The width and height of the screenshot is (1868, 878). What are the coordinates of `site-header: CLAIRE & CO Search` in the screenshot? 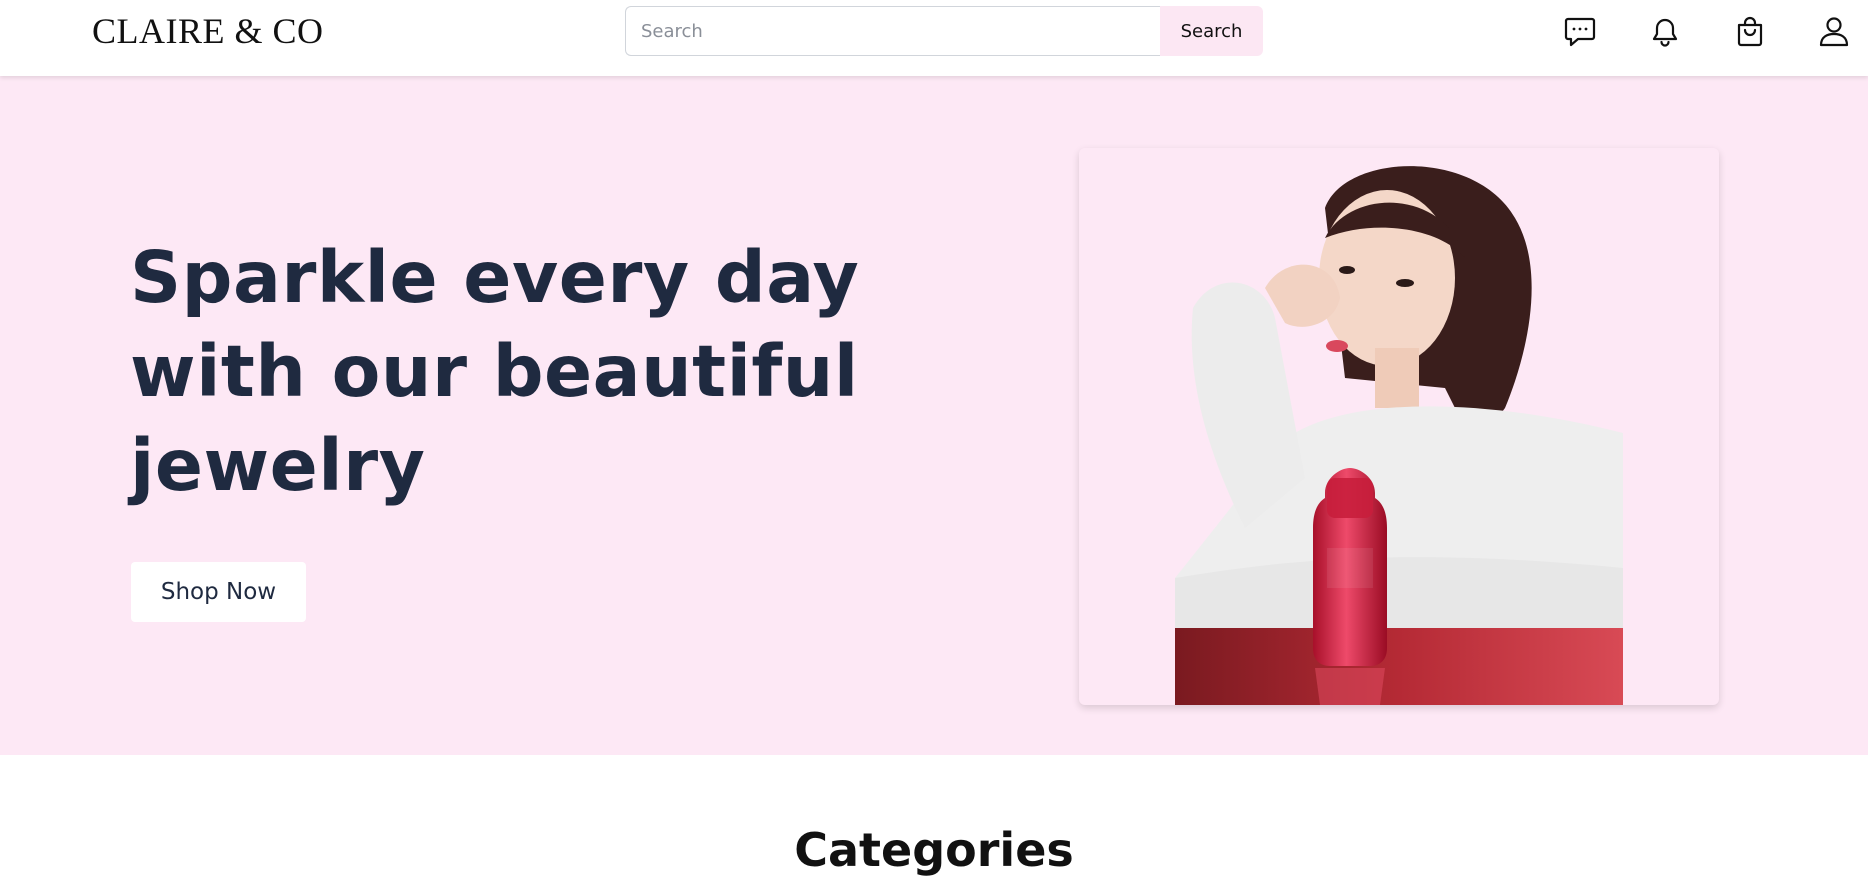 It's located at (934, 38).